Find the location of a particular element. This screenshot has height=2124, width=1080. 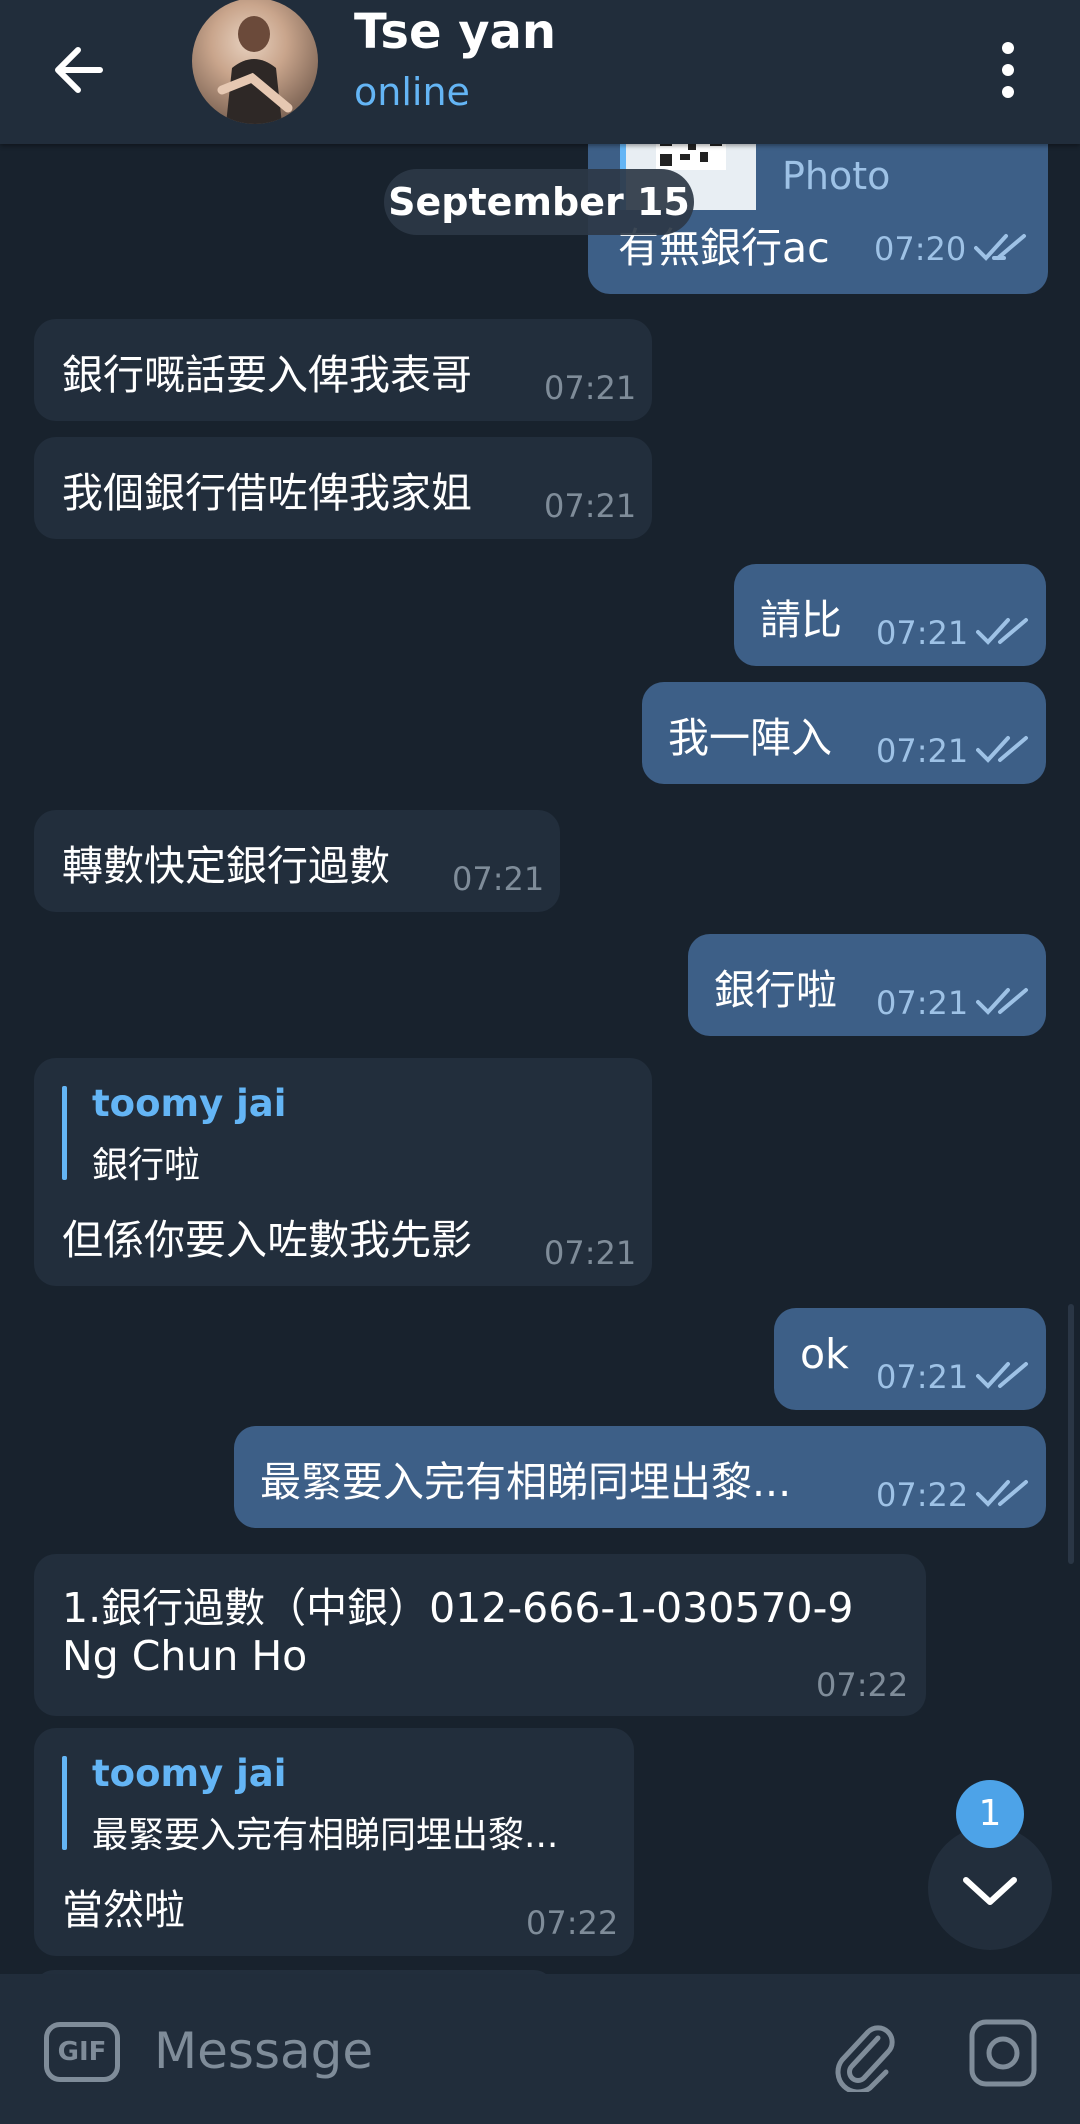

avatar is located at coordinates (255, 62).